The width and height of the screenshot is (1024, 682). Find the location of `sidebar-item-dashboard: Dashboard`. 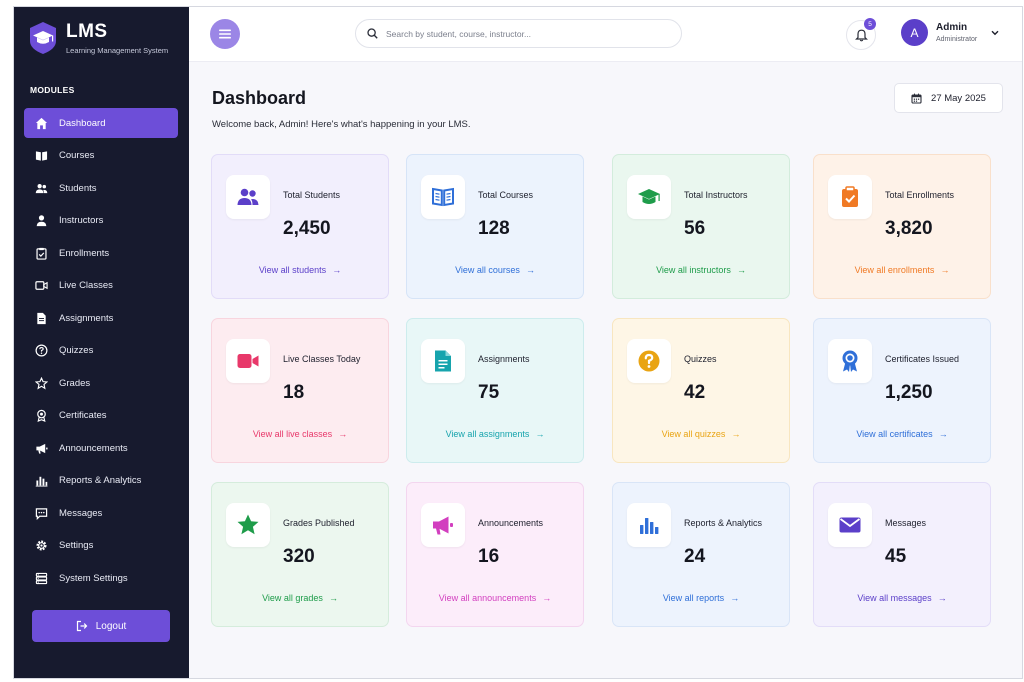

sidebar-item-dashboard: Dashboard is located at coordinates (101, 123).